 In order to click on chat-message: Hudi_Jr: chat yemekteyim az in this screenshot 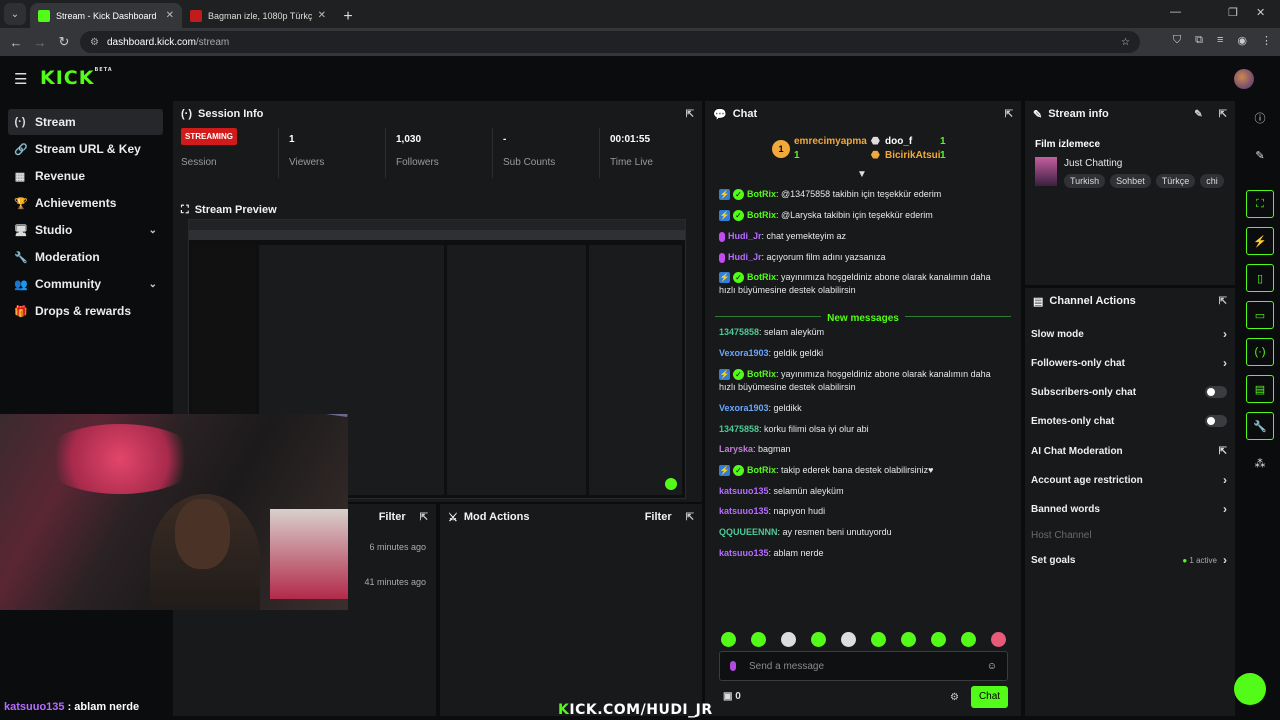, I will do `click(864, 236)`.